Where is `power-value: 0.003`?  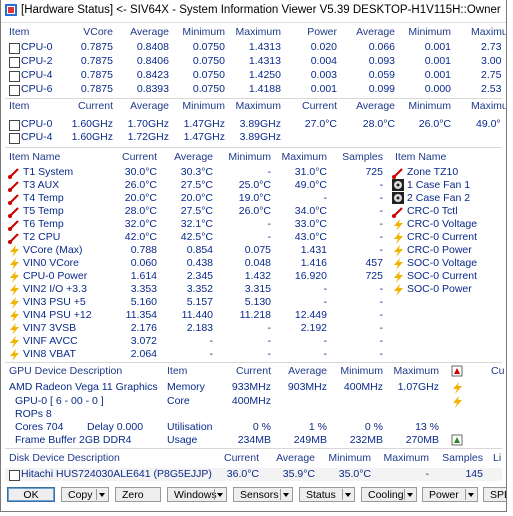
power-value: 0.003 is located at coordinates (323, 75).